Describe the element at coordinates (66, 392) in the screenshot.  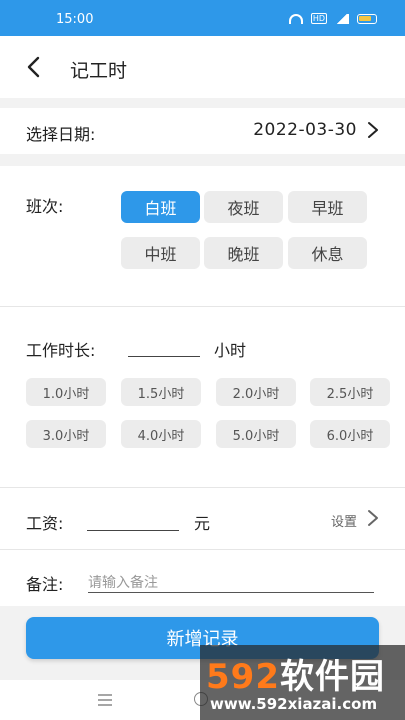
I see `hours-preset-chip: 1.0小时` at that location.